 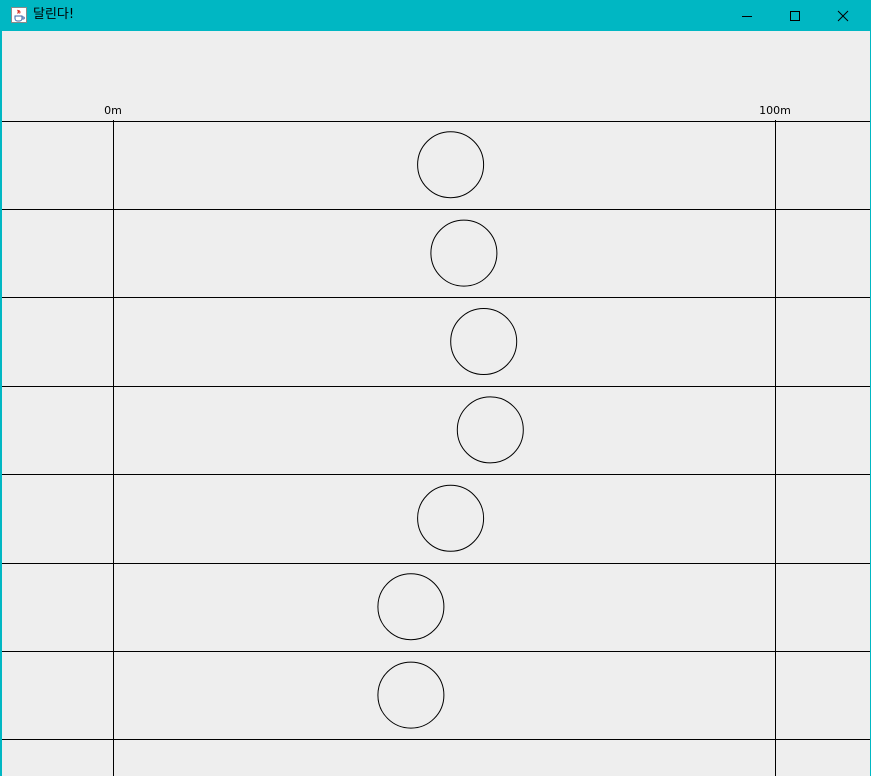 What do you see at coordinates (113, 110) in the screenshot?
I see `start-marker-label: 0m` at bounding box center [113, 110].